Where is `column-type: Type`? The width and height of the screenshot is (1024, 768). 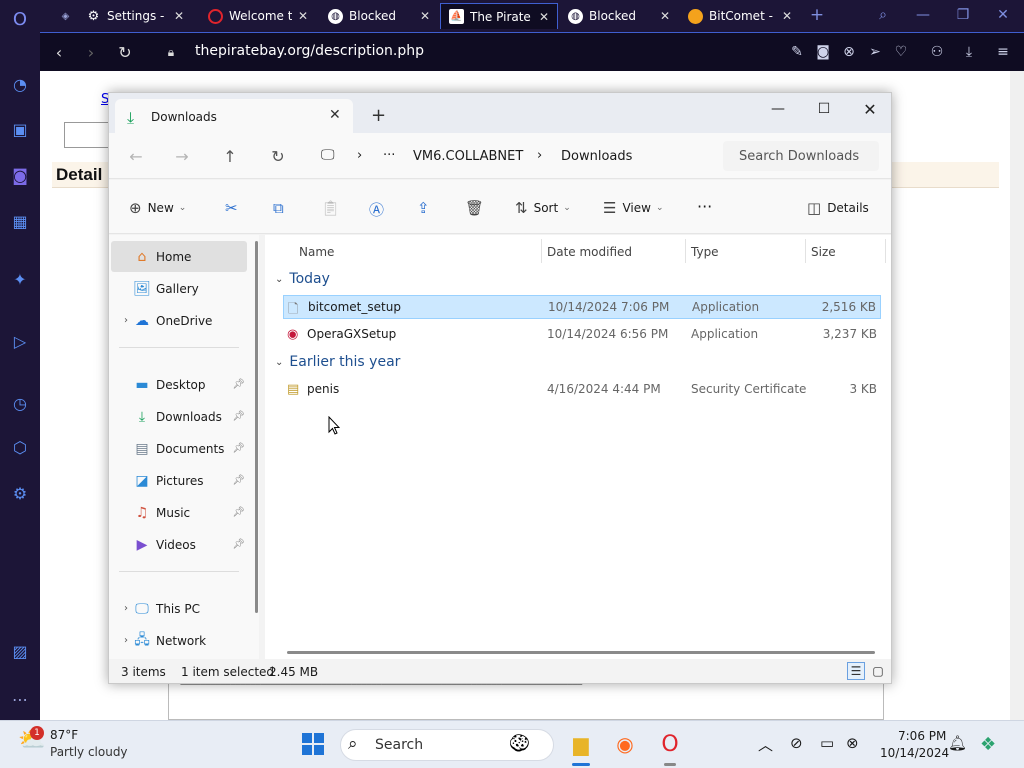 column-type: Type is located at coordinates (705, 252).